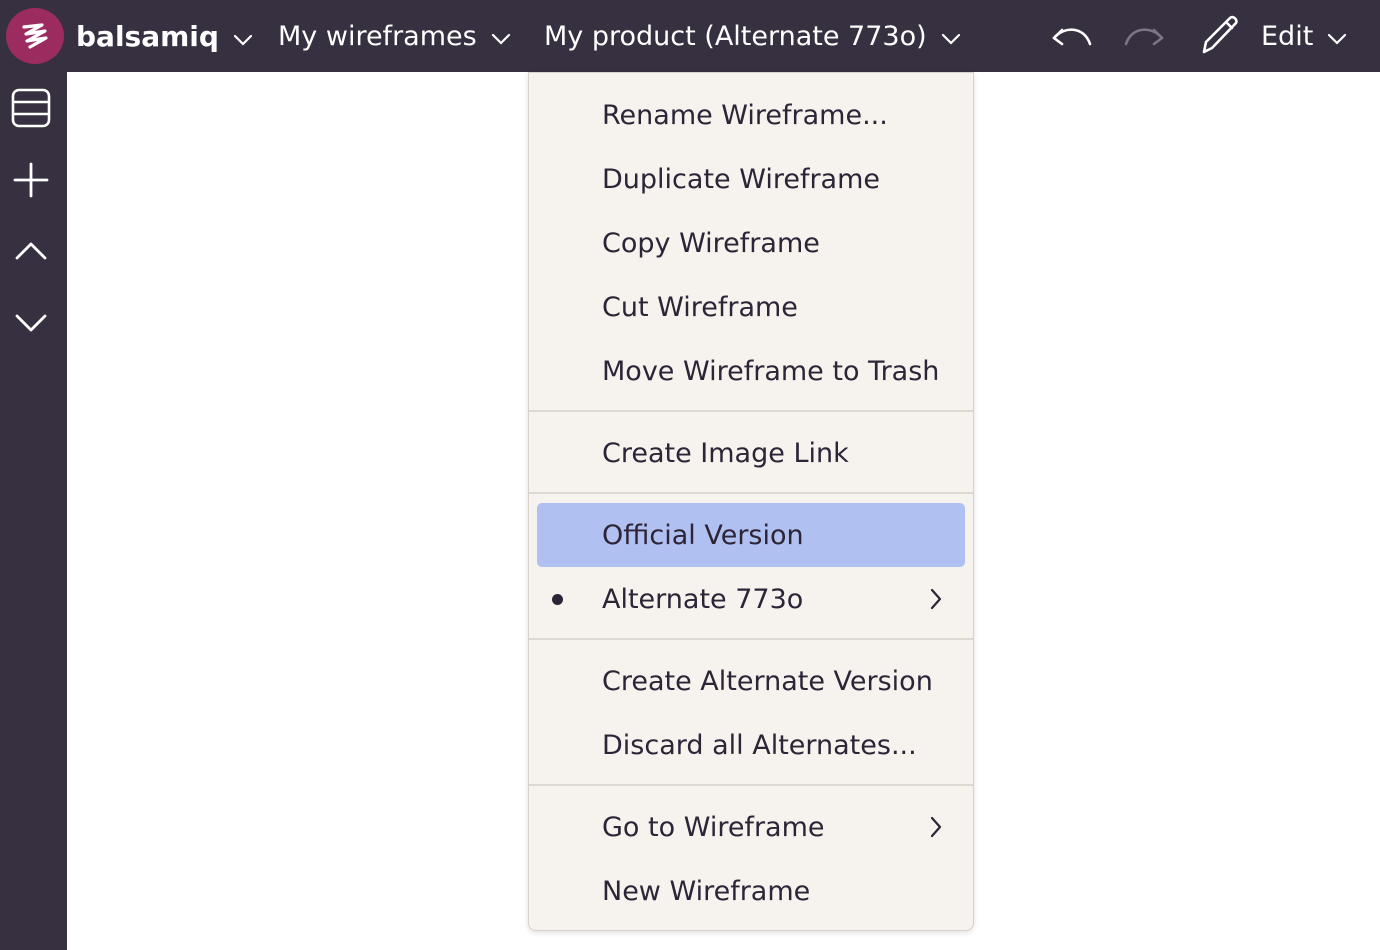 The image size is (1380, 950). I want to click on edit-label: Edit, so click(1287, 36).